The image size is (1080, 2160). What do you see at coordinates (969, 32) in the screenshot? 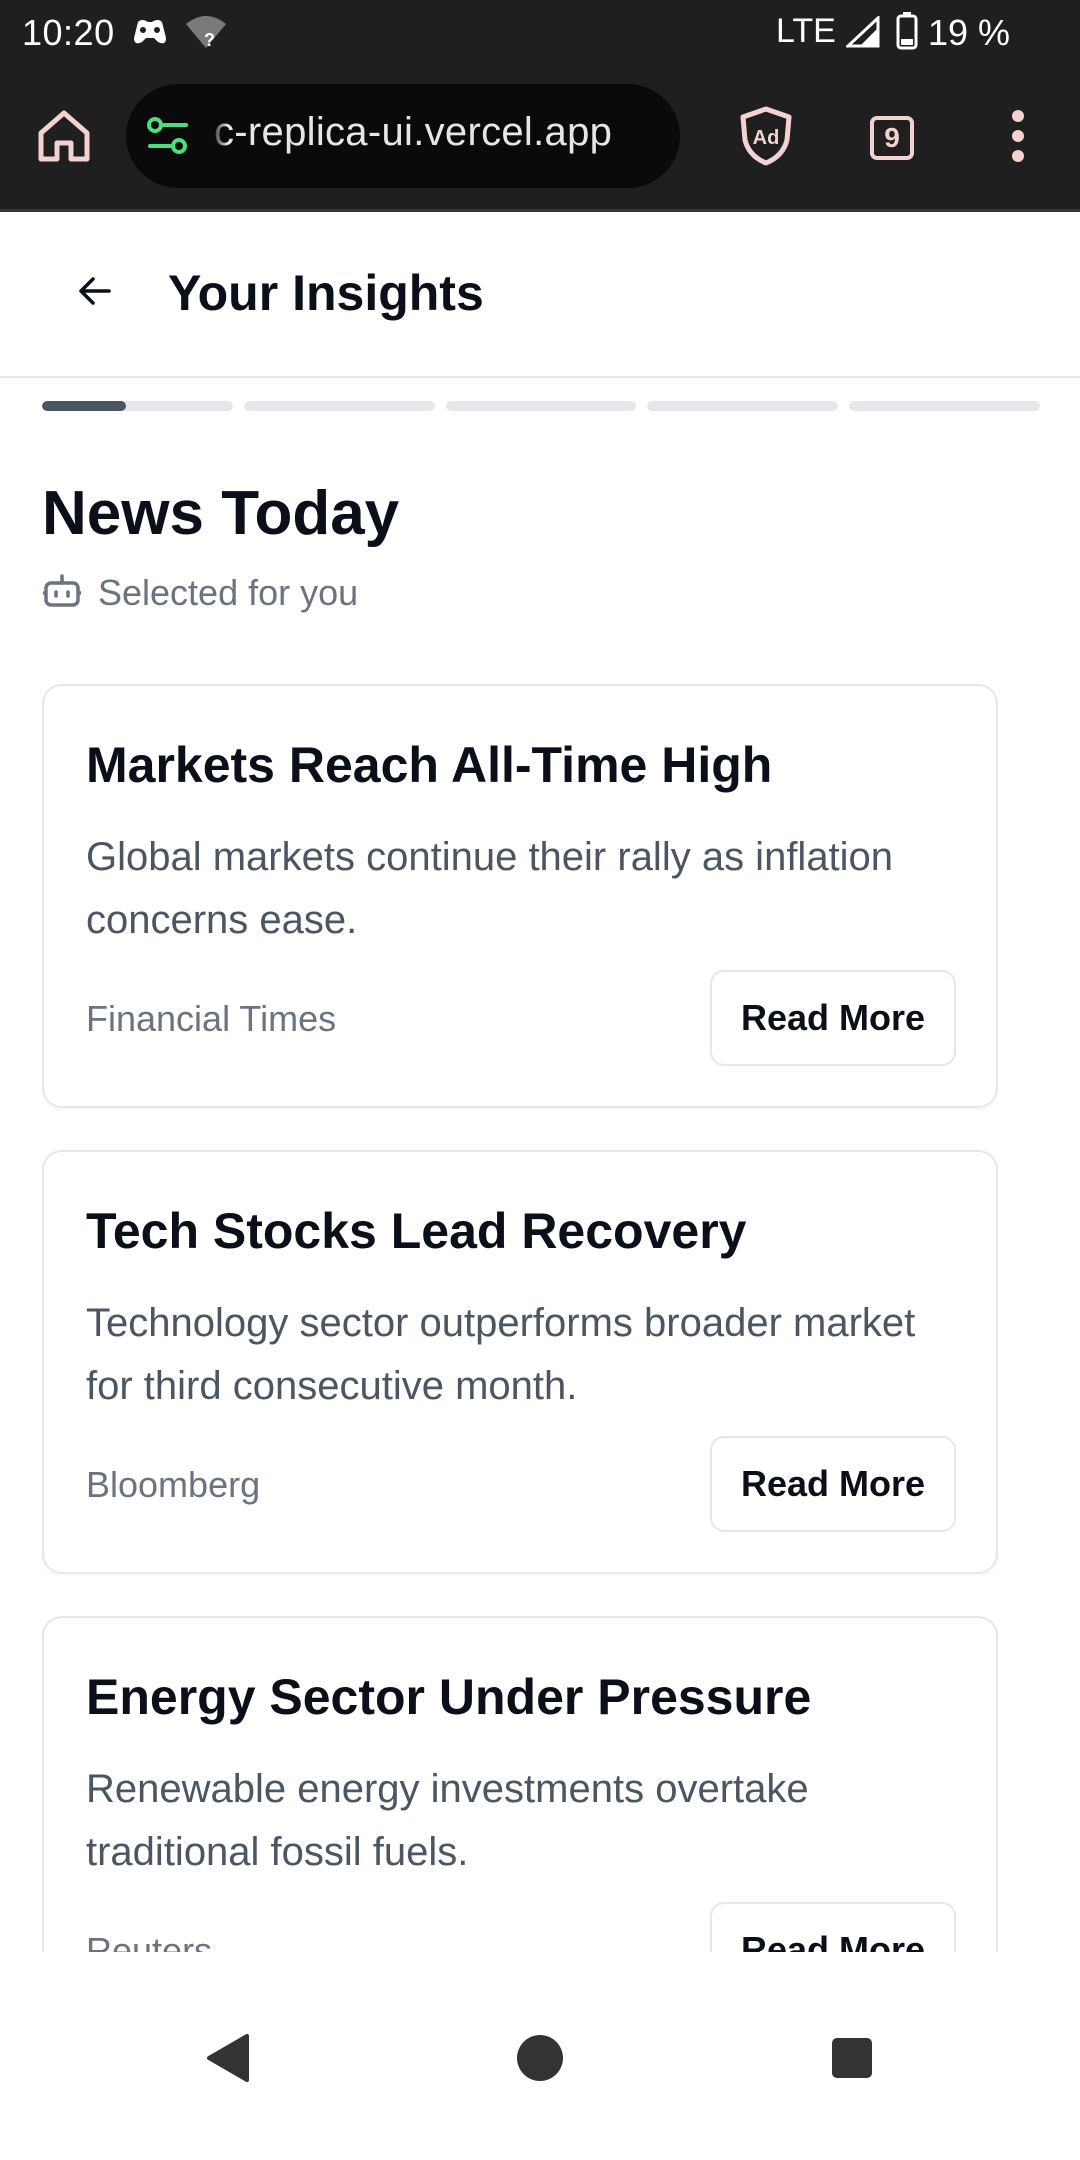
I see `battery-percent: 19 %` at bounding box center [969, 32].